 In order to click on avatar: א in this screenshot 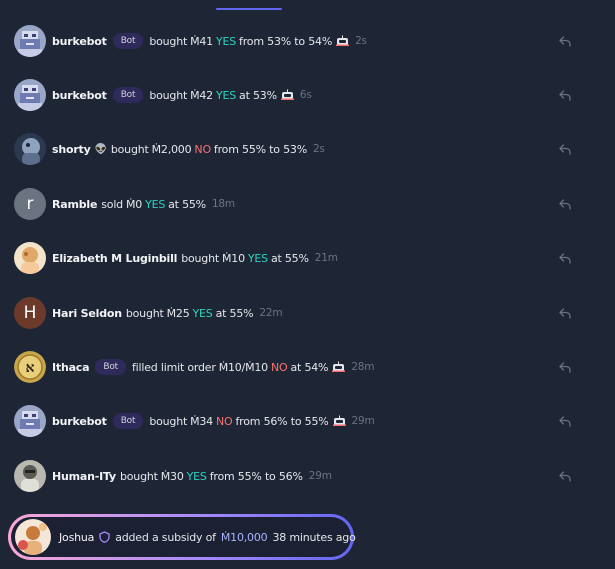, I will do `click(30, 367)`.